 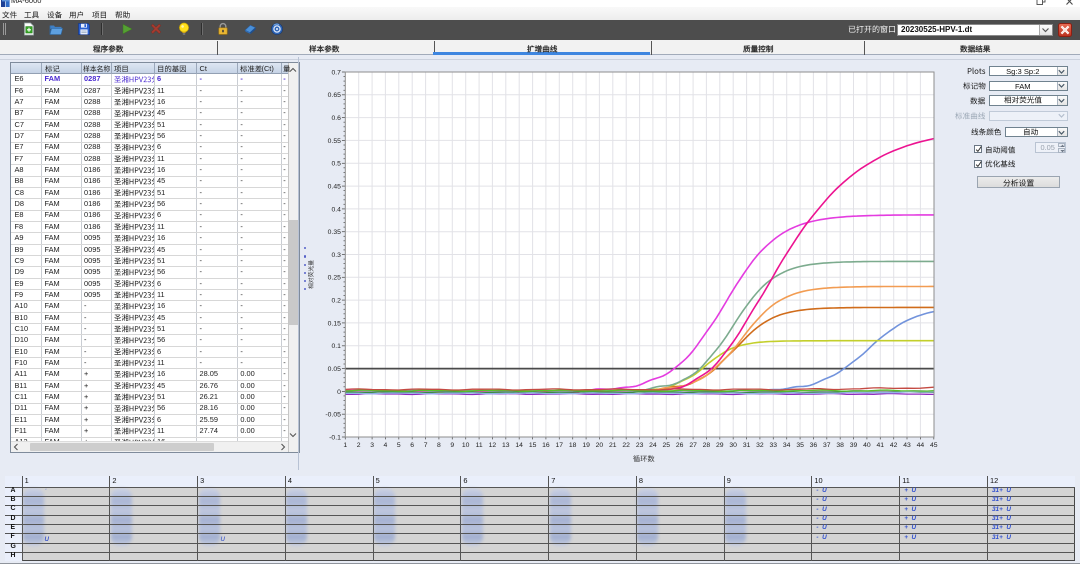 I want to click on svg-text: 18, so click(x=573, y=445).